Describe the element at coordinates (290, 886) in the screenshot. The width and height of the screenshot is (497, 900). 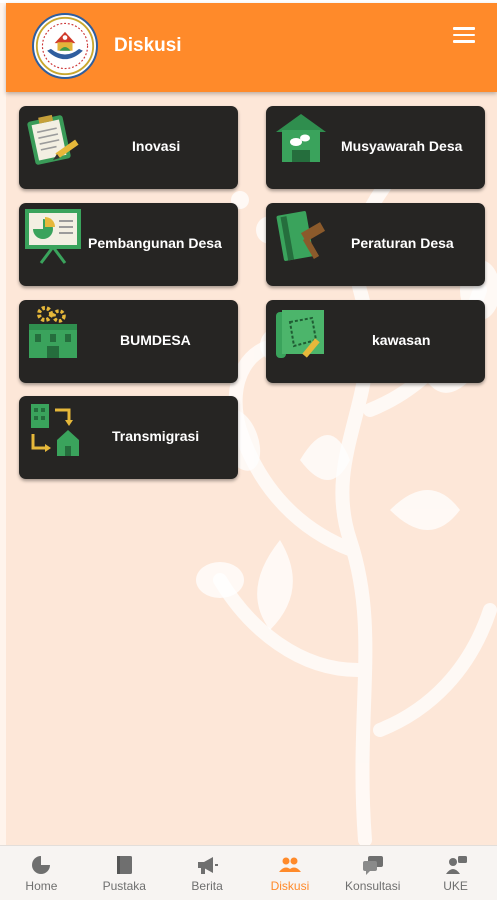
I see `nav-label: Diskusi` at that location.